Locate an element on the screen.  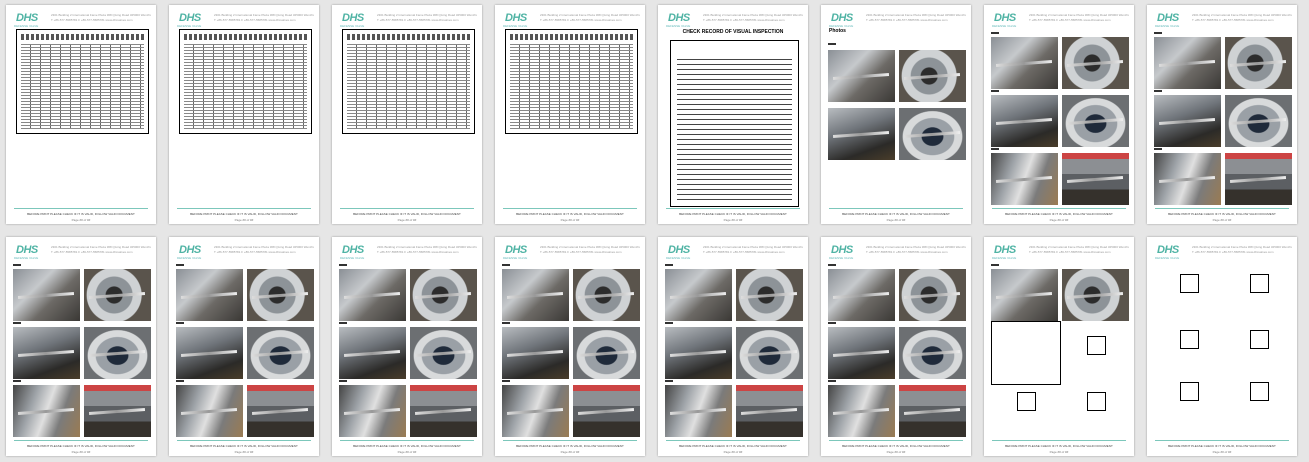
check-record-title: CHECK RECORD OF VISUAL INSPECTION is located at coordinates (733, 32).